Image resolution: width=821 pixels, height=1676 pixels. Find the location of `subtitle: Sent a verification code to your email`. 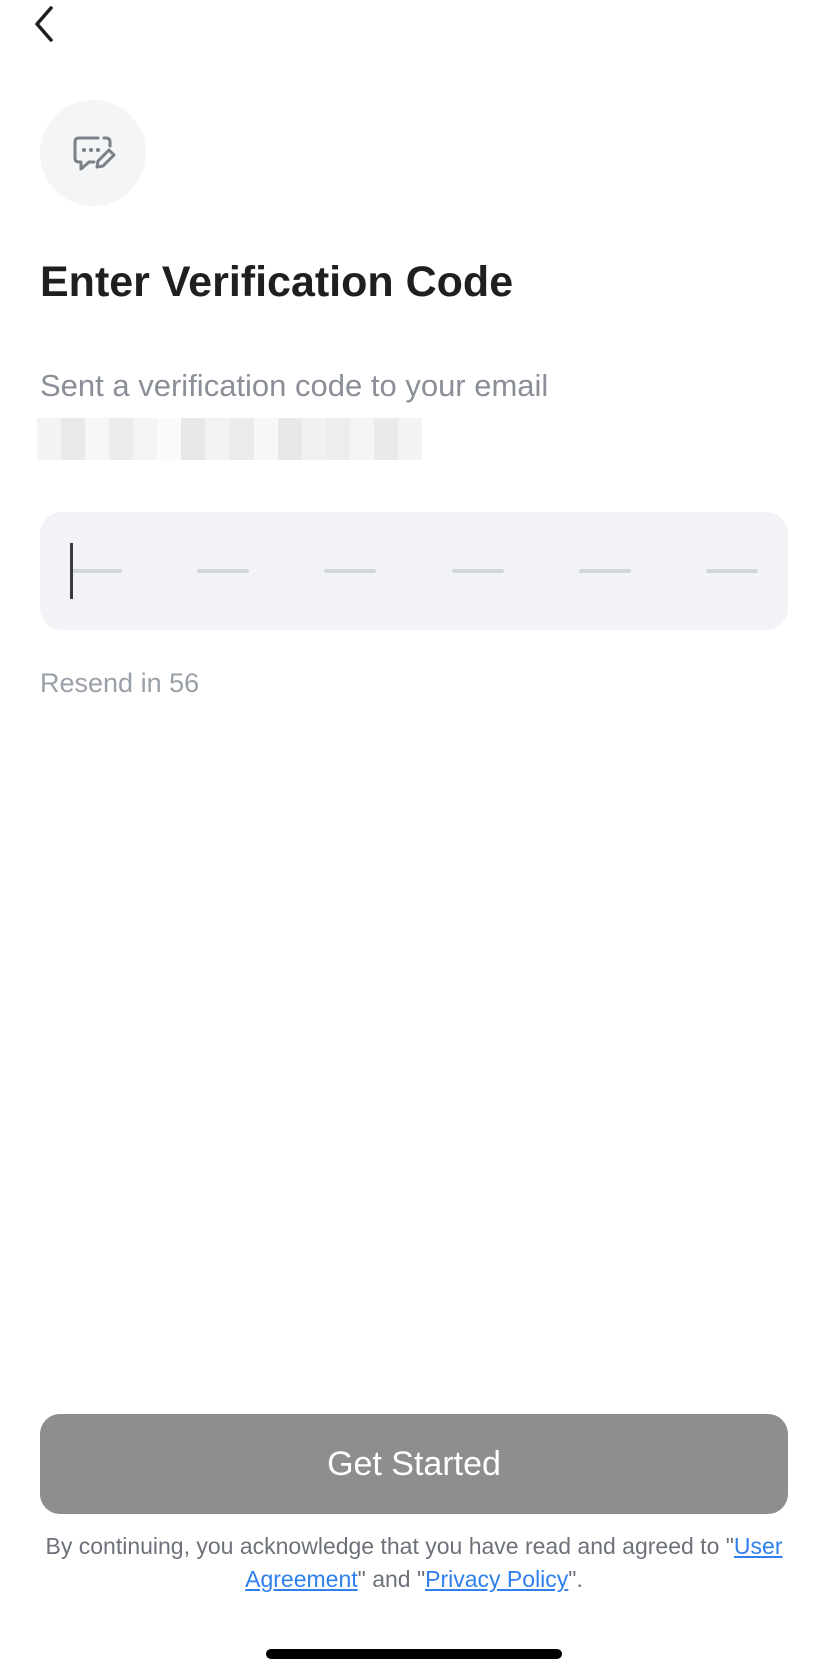

subtitle: Sent a verification code to your email is located at coordinates (294, 385).